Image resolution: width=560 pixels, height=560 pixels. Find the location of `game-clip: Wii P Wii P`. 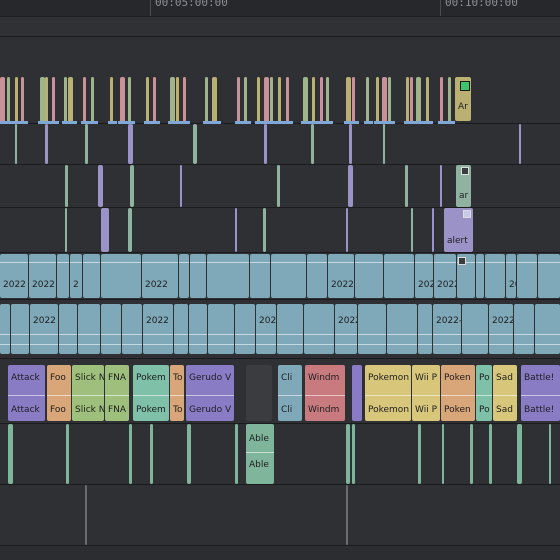

game-clip: Wii P Wii P is located at coordinates (426, 393).